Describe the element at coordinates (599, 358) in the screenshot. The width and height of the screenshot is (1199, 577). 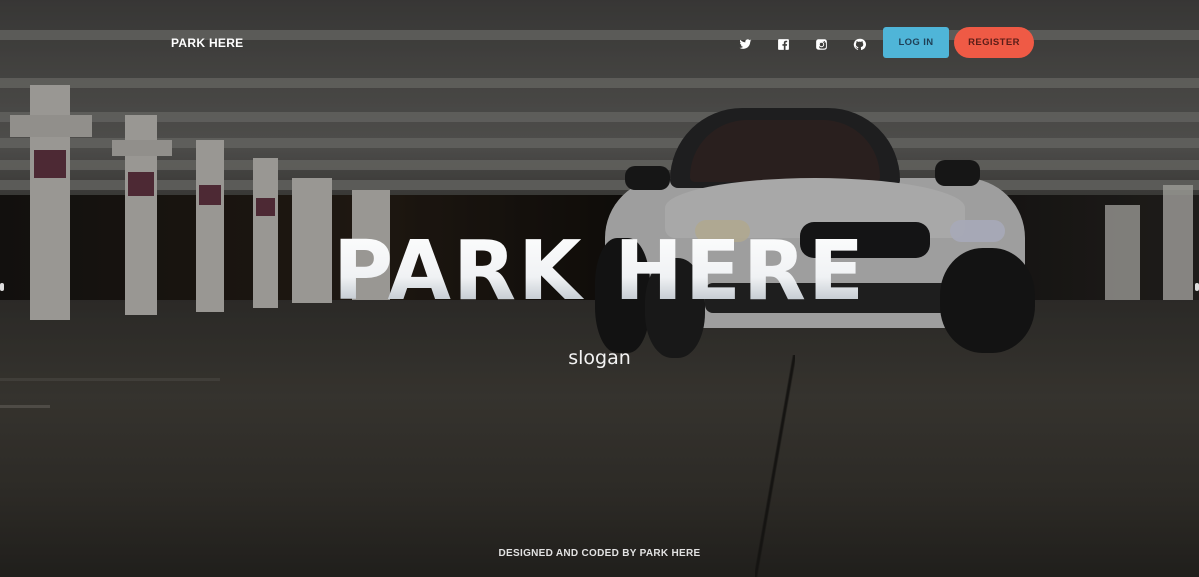
I see `hero-slogan: slogan` at that location.